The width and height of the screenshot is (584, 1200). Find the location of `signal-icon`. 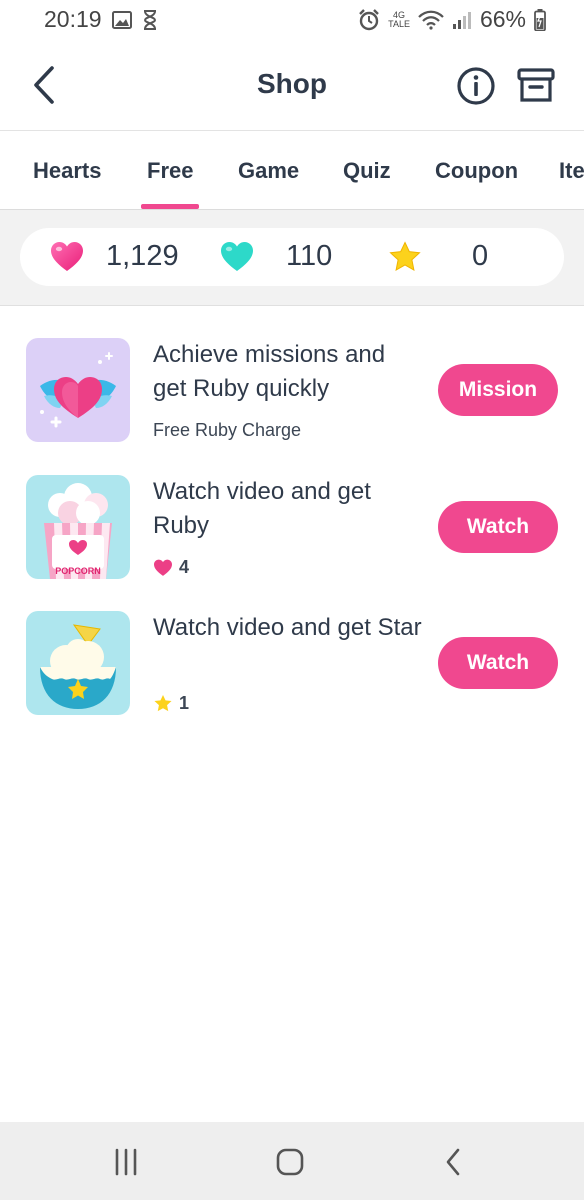

signal-icon is located at coordinates (461, 20).